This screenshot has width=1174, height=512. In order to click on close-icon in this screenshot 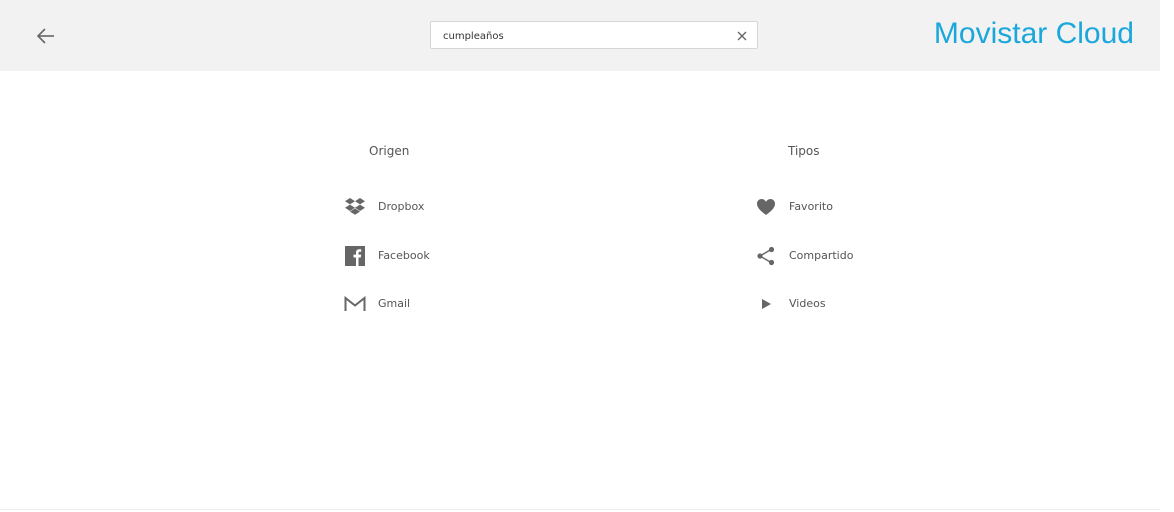, I will do `click(742, 36)`.